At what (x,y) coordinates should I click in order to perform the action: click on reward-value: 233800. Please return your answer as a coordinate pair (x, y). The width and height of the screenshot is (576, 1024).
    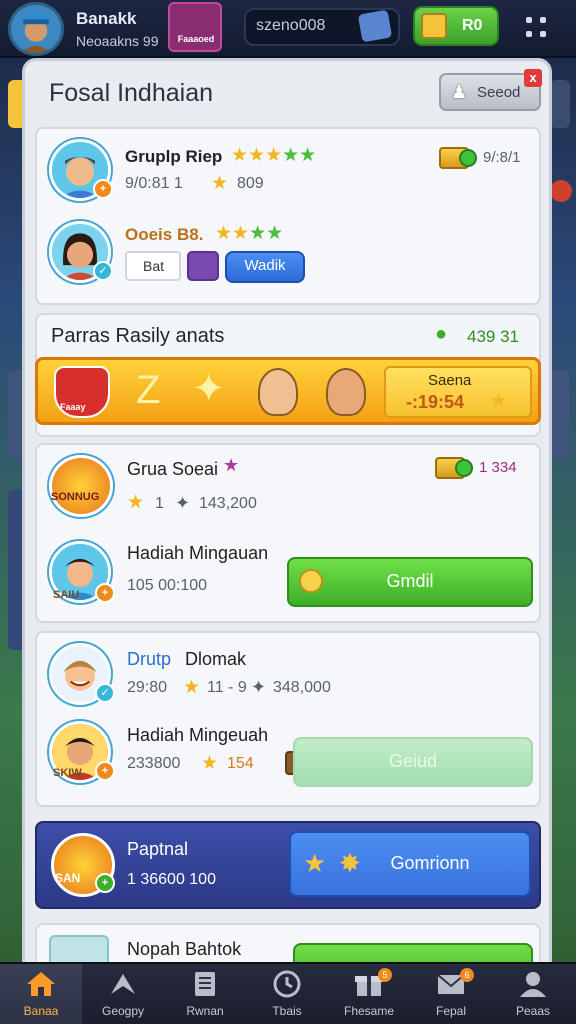
    Looking at the image, I should click on (154, 763).